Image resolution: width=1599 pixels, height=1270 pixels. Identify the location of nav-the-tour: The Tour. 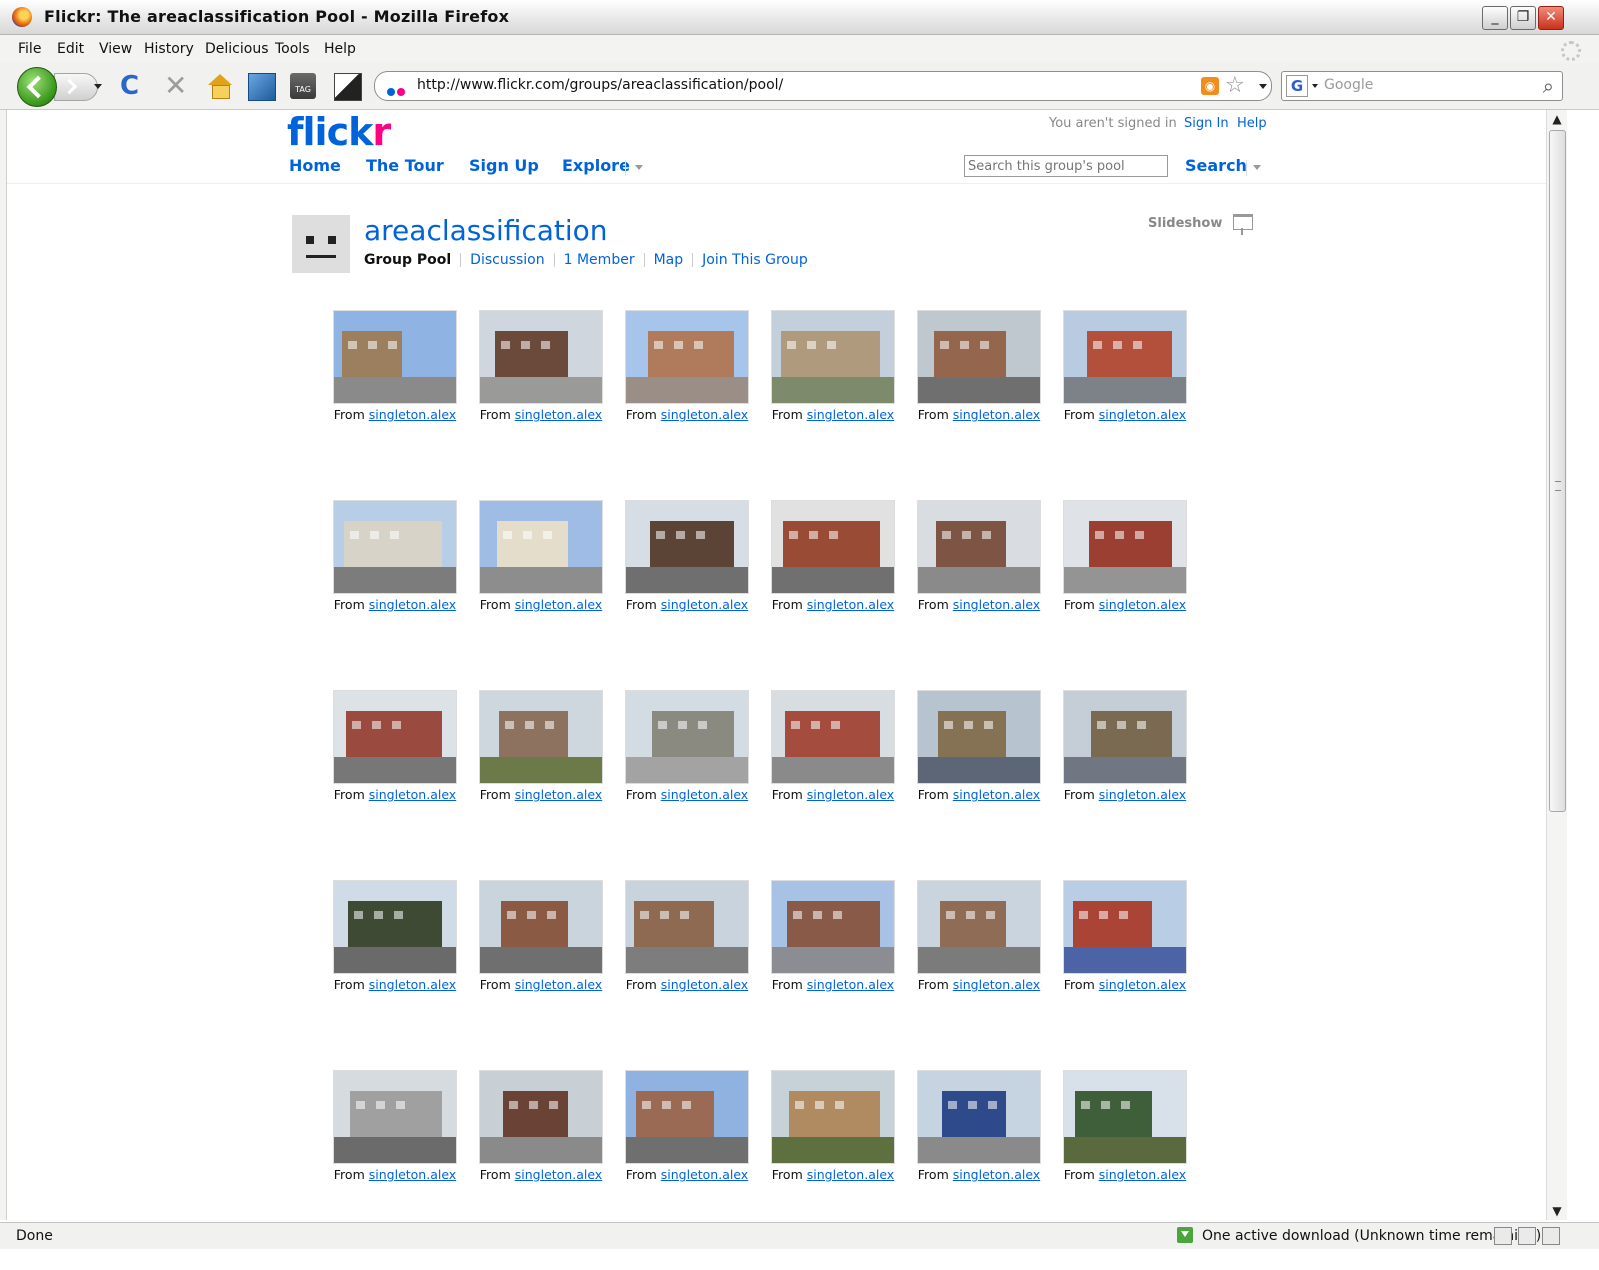
(405, 165).